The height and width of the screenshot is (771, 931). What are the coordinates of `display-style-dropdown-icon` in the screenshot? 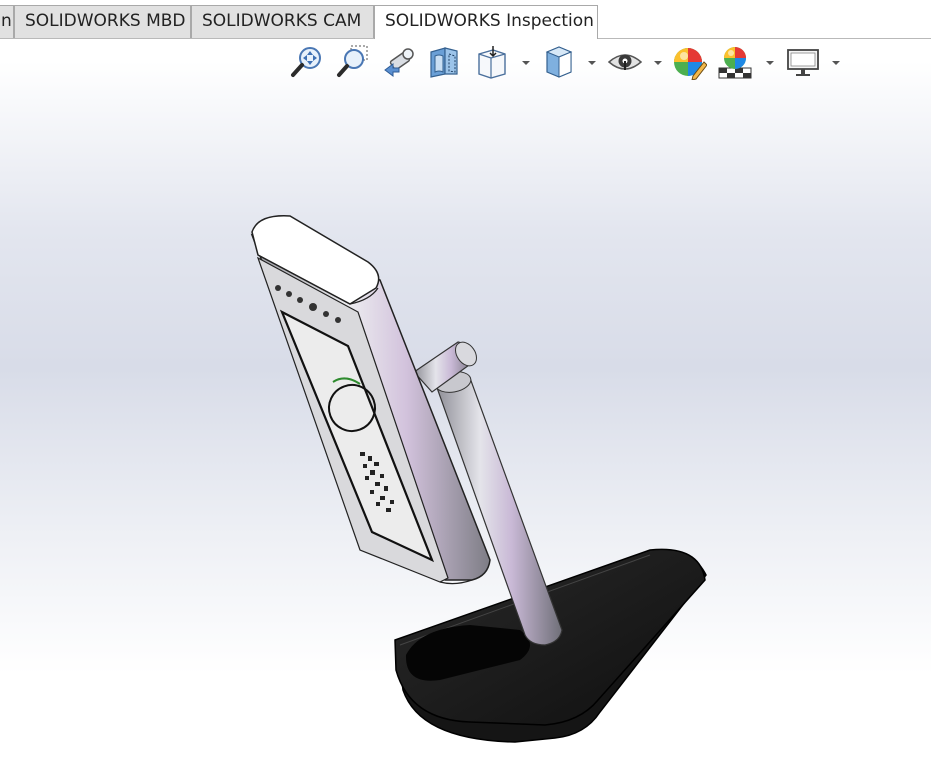 It's located at (592, 62).